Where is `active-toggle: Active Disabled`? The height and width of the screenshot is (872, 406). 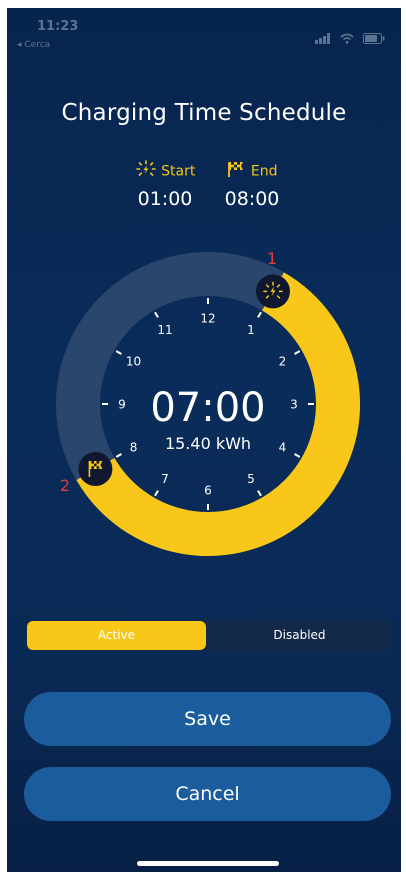 active-toggle: Active Disabled is located at coordinates (208, 635).